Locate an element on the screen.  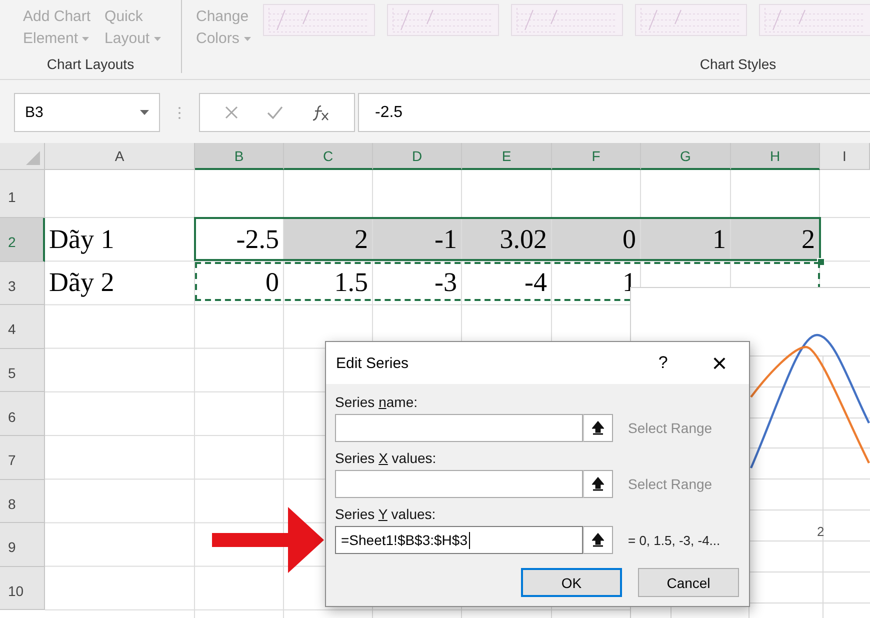
cell-text: -2.5 is located at coordinates (257, 239).